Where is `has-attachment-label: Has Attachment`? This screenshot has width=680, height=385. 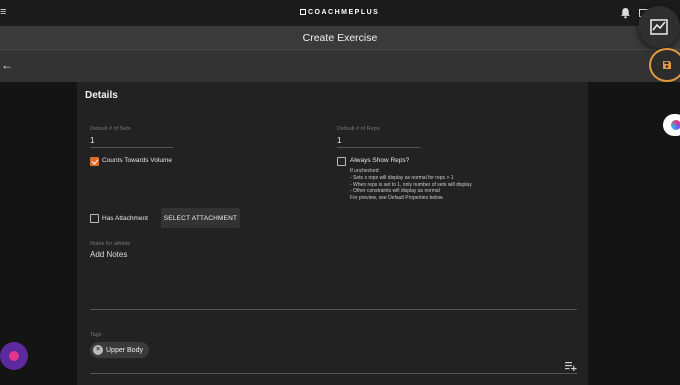 has-attachment-label: Has Attachment is located at coordinates (125, 218).